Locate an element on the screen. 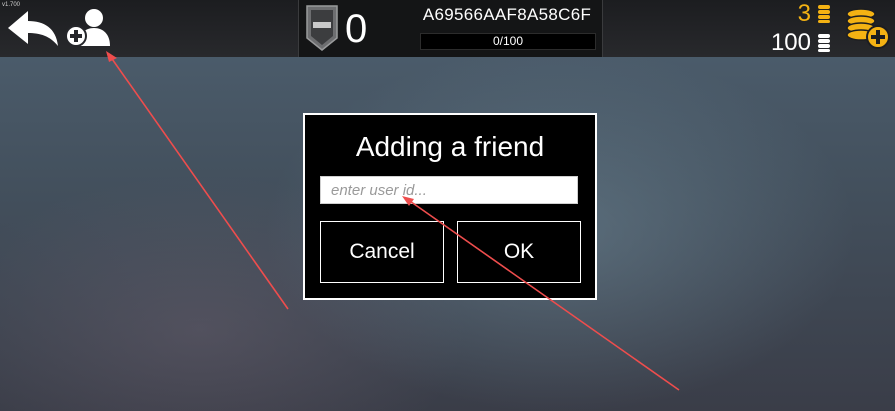 The image size is (895, 411). arrow-to-add-friend is located at coordinates (197, 180).